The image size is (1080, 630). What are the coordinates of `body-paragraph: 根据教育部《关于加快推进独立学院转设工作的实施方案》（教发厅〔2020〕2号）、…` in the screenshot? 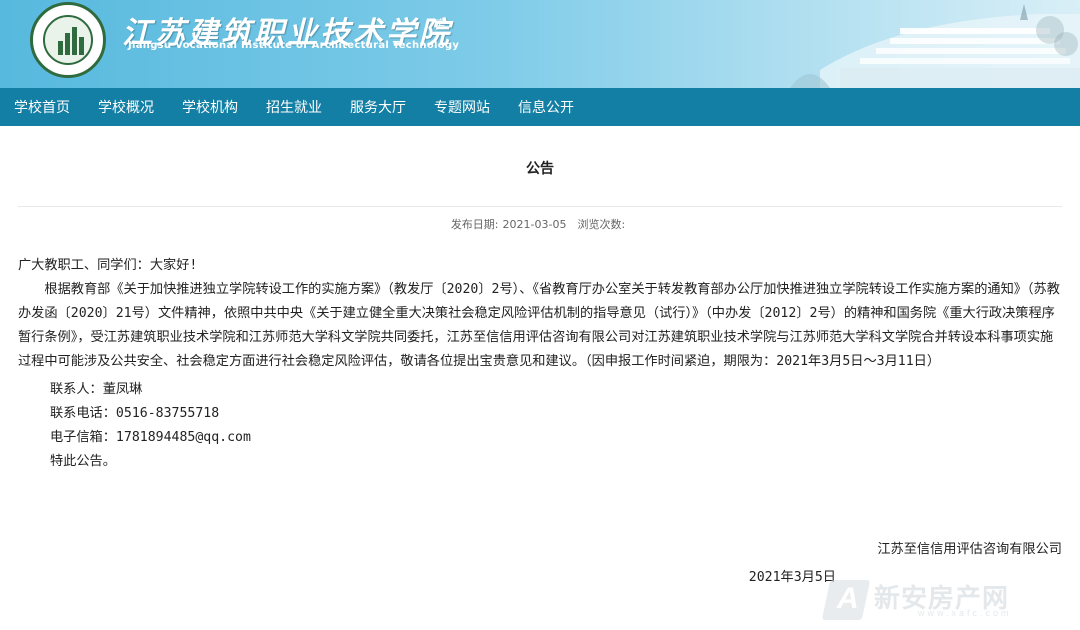 It's located at (539, 325).